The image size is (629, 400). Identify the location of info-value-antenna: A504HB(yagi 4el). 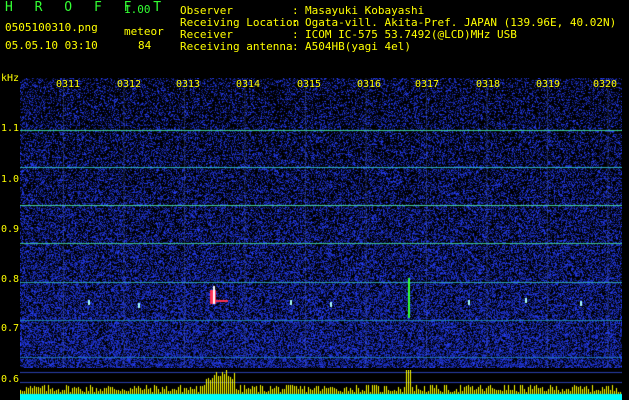
(358, 46).